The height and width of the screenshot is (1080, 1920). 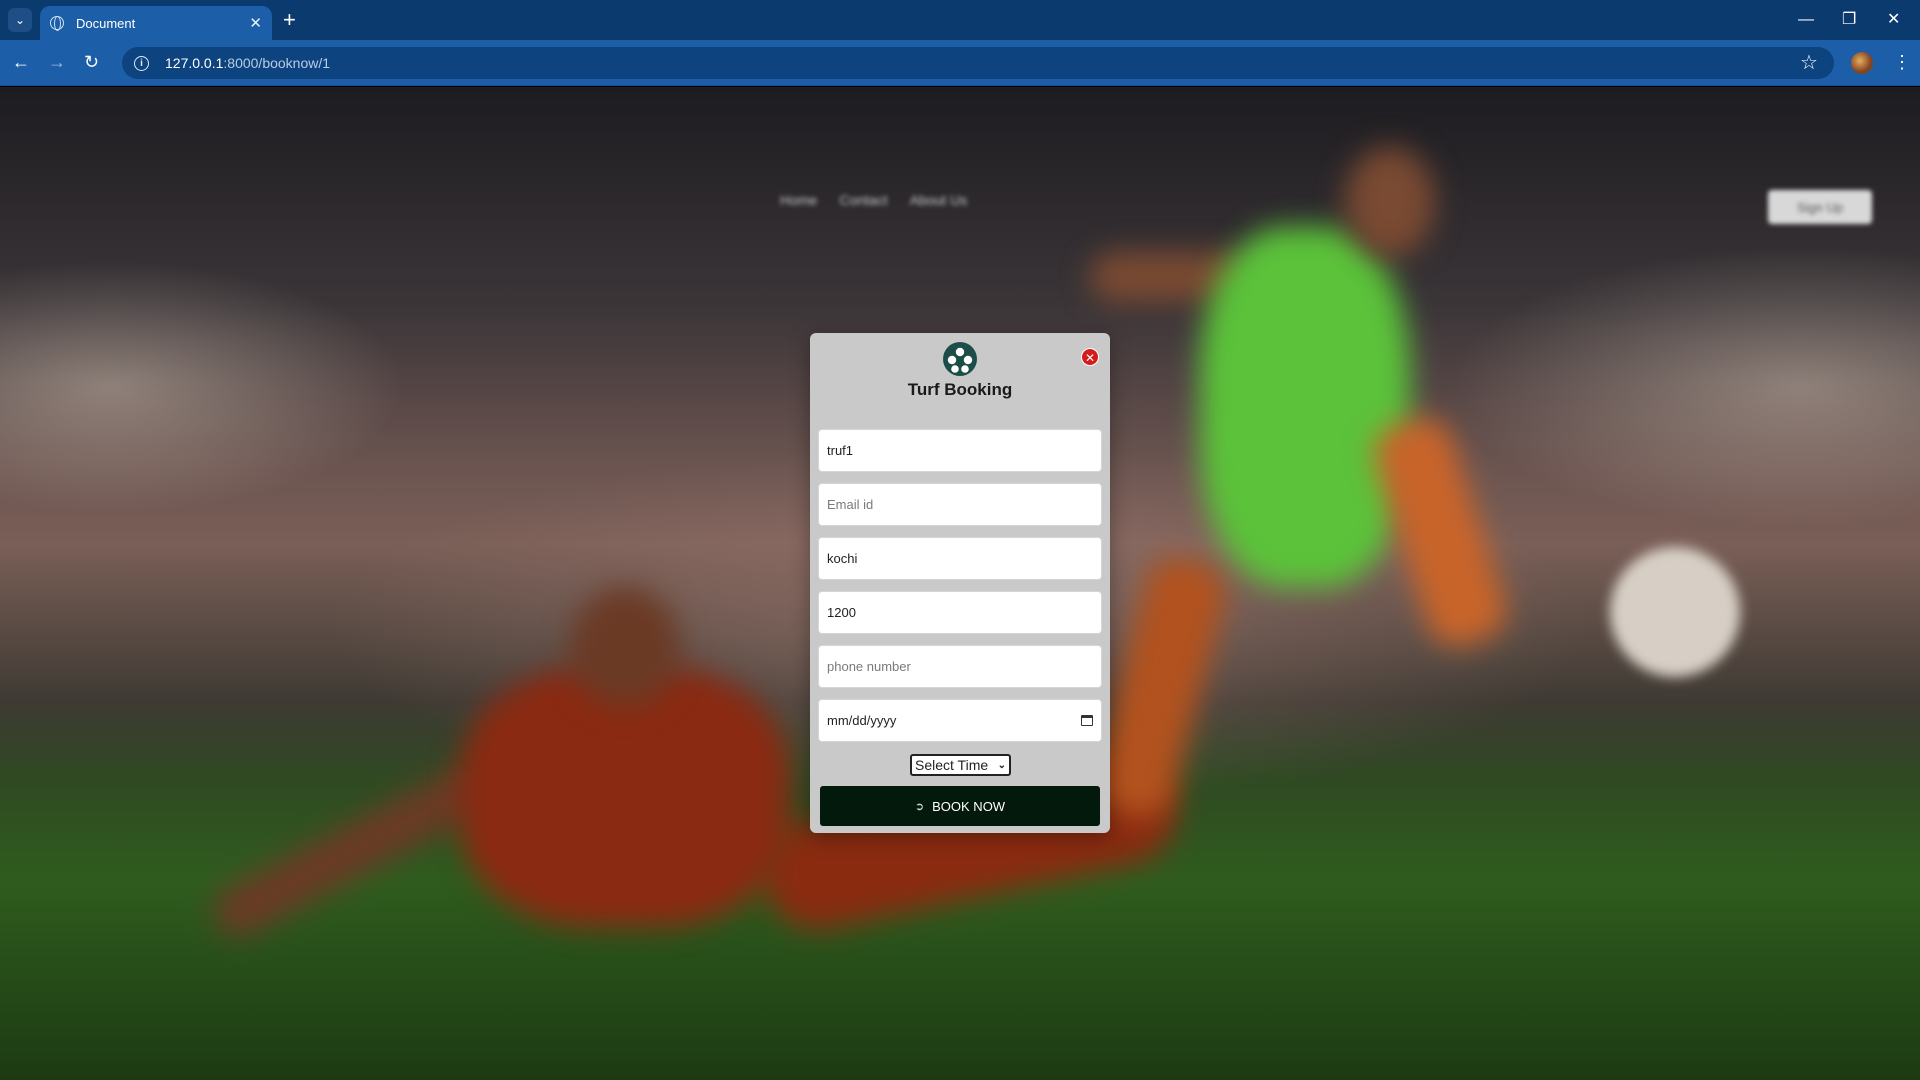 I want to click on close-window-icon: ✕, so click(x=1893, y=20).